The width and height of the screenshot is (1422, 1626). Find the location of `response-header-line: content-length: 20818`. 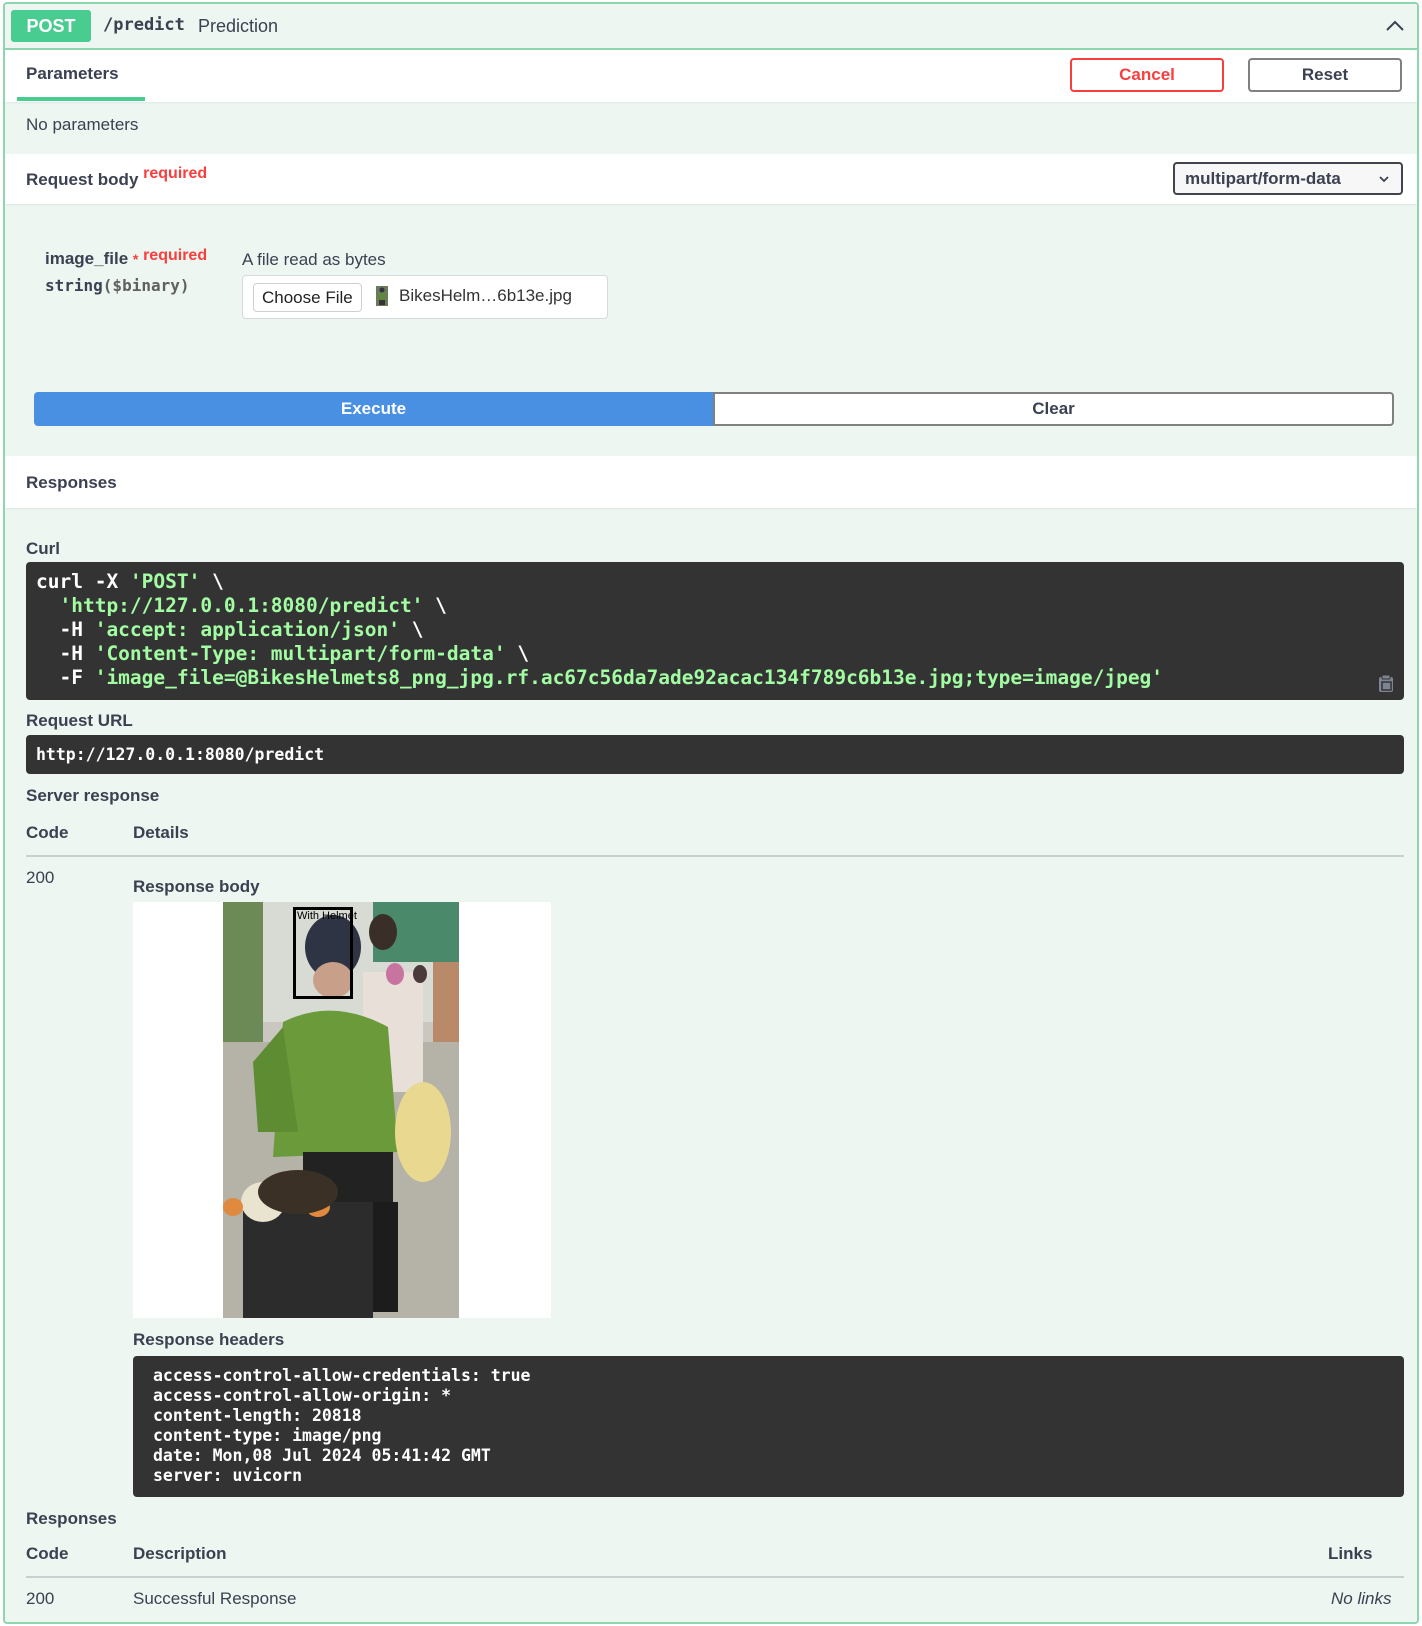

response-header-line: content-length: 20818 is located at coordinates (257, 1415).